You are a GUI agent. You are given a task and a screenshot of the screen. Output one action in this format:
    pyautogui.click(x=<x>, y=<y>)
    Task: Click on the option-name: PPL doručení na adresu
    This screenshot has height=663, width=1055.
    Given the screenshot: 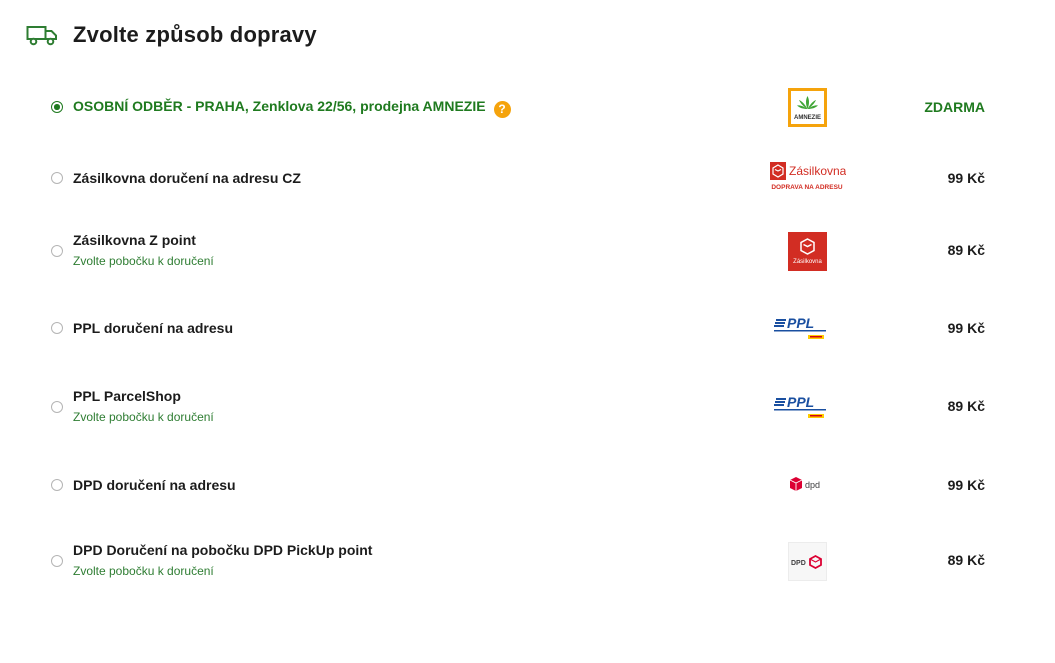 What is the action you would take?
    pyautogui.click(x=153, y=328)
    